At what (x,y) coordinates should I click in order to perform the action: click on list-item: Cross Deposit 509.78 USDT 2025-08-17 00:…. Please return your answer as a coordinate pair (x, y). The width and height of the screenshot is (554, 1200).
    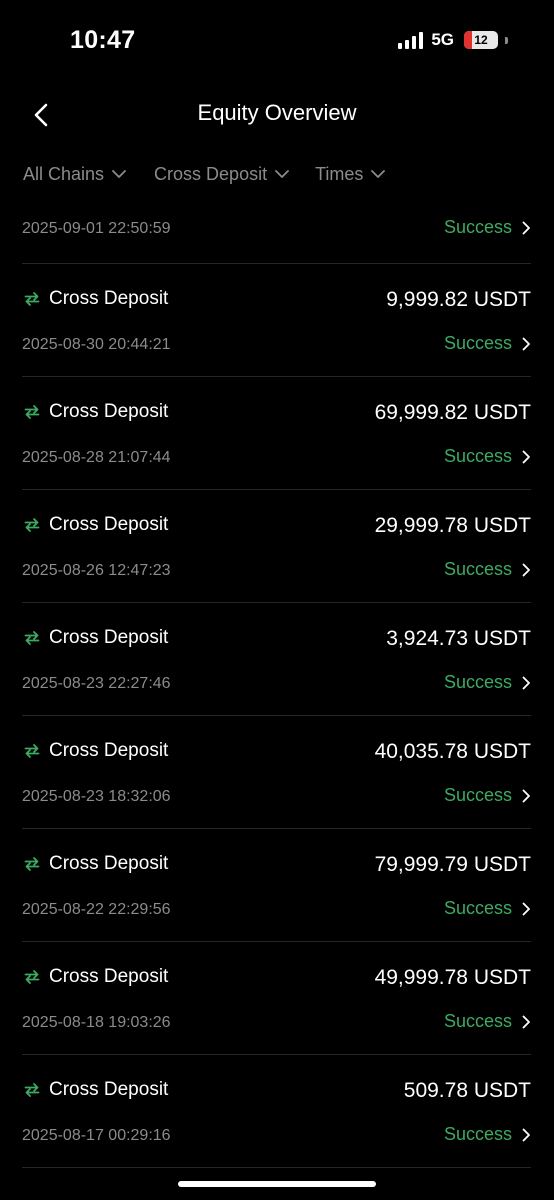
    Looking at the image, I should click on (276, 1111).